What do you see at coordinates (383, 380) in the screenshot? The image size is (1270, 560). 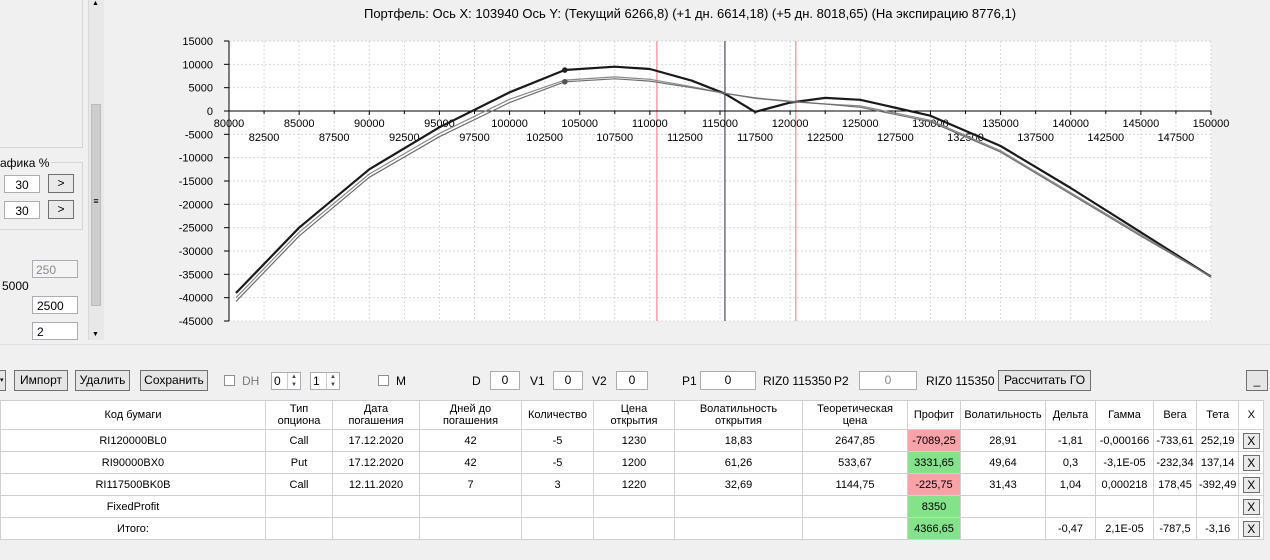 I see `m-checkbox` at bounding box center [383, 380].